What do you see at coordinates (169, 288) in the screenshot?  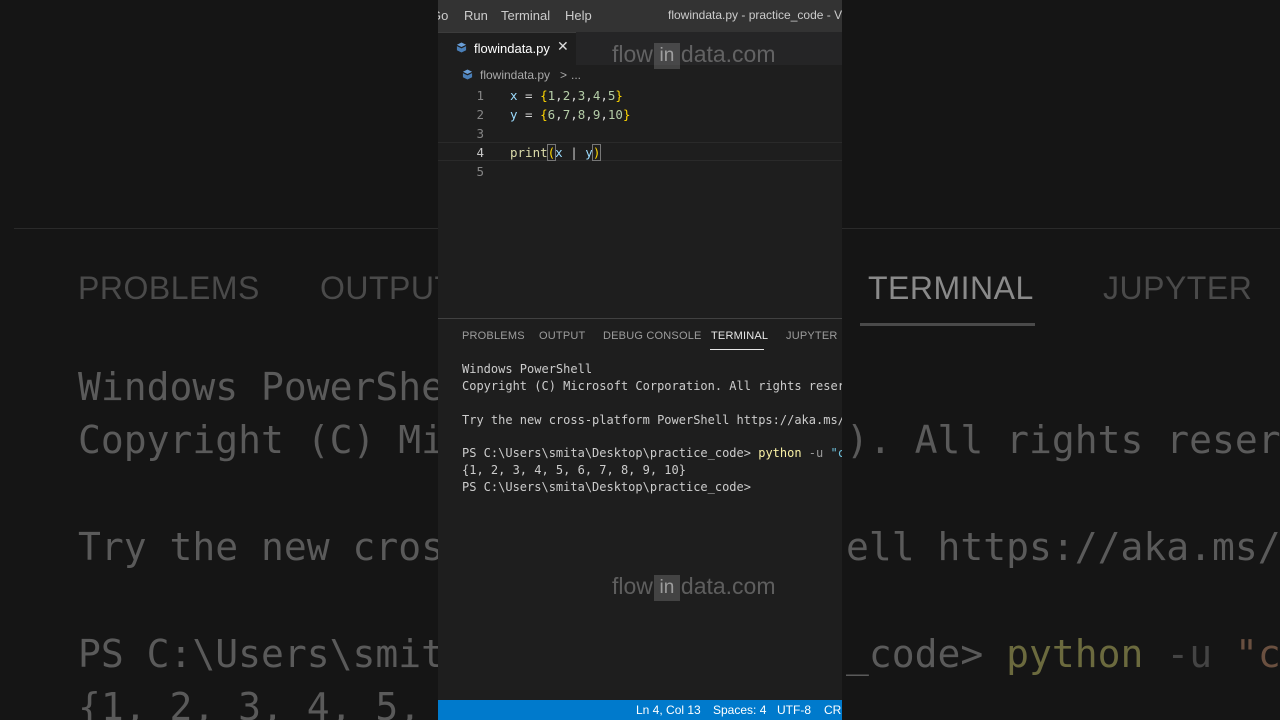 I see `background-tab-problems: PROBLEMS` at bounding box center [169, 288].